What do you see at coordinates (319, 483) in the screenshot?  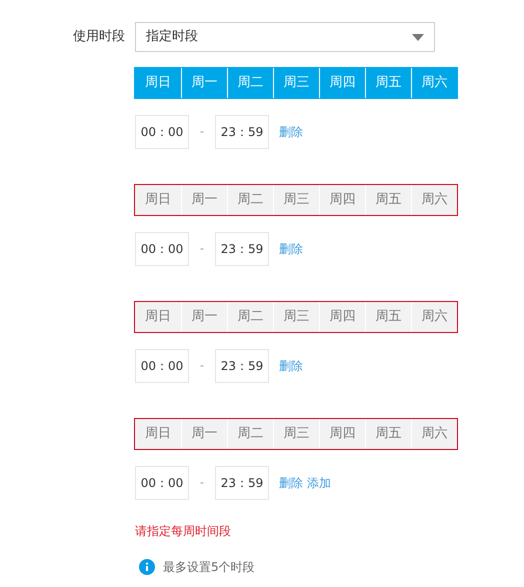 I see `action-link: 添加` at bounding box center [319, 483].